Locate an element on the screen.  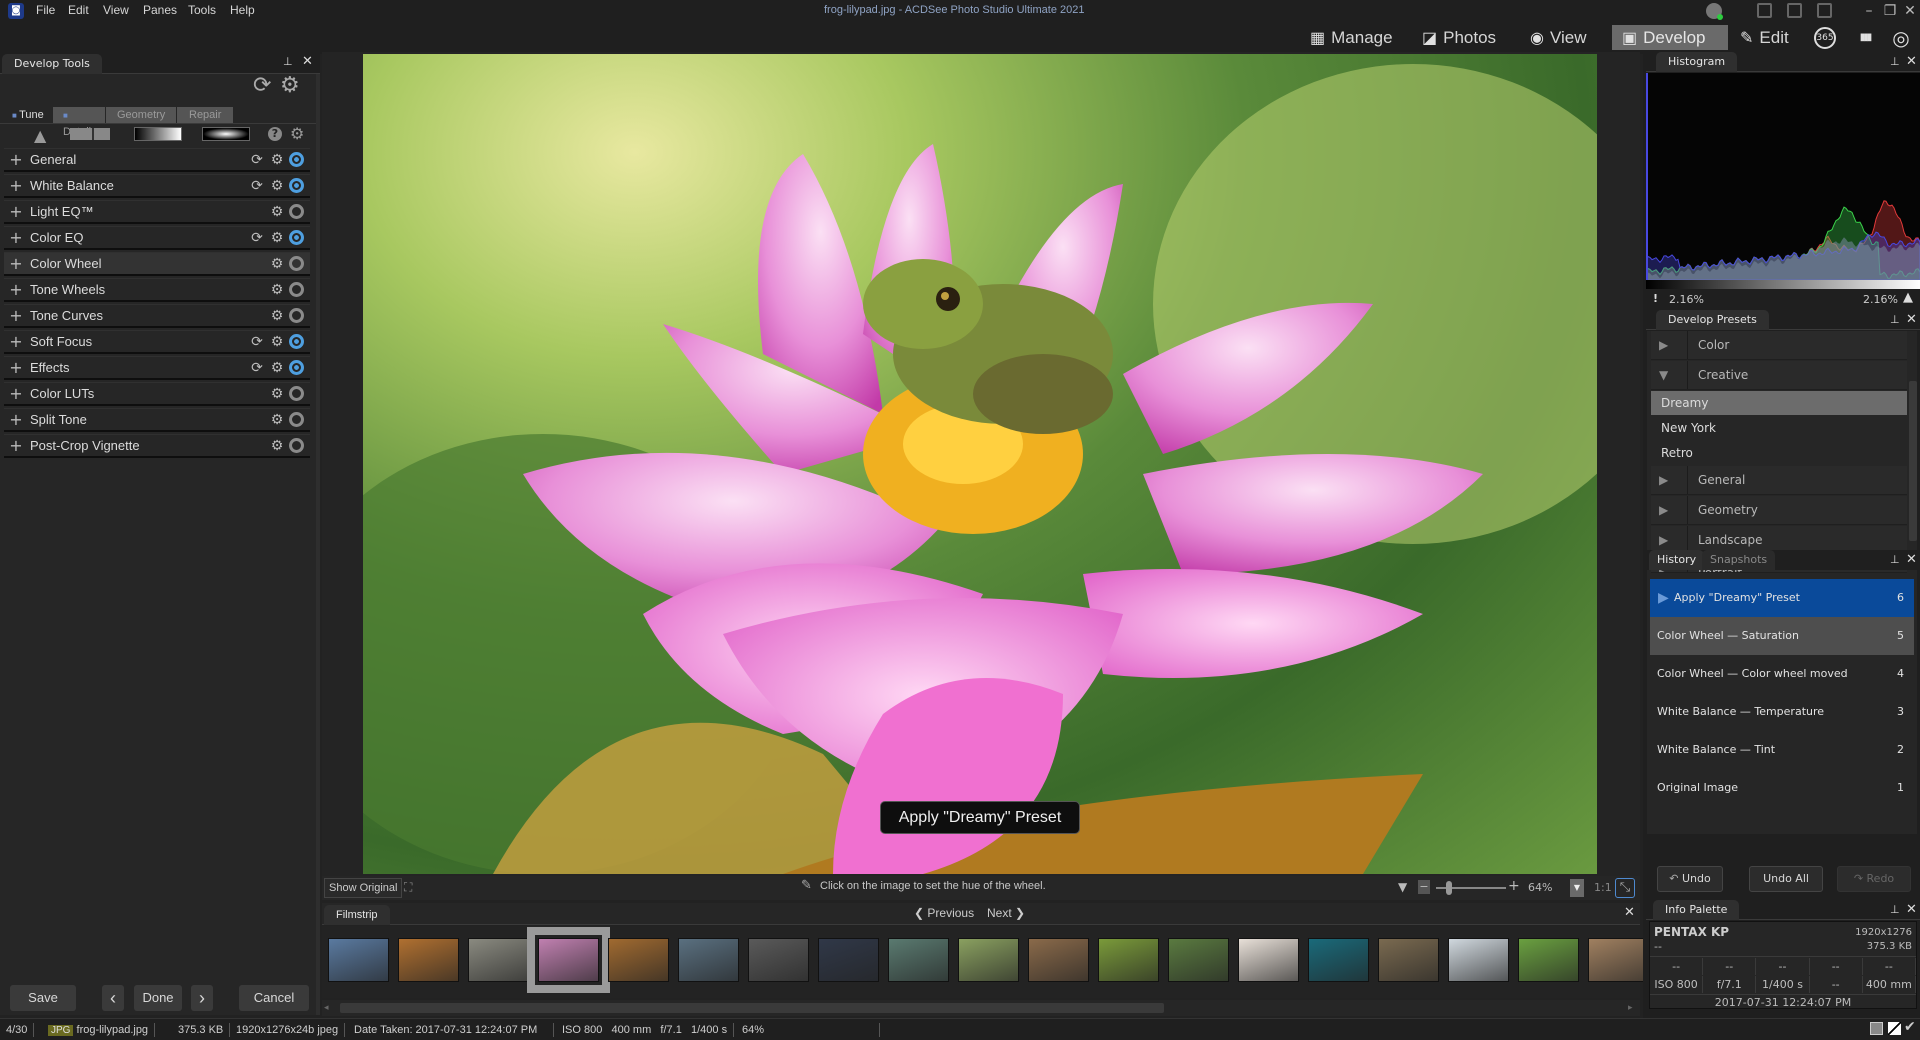
history-item: Original Image 1 is located at coordinates (1782, 788).